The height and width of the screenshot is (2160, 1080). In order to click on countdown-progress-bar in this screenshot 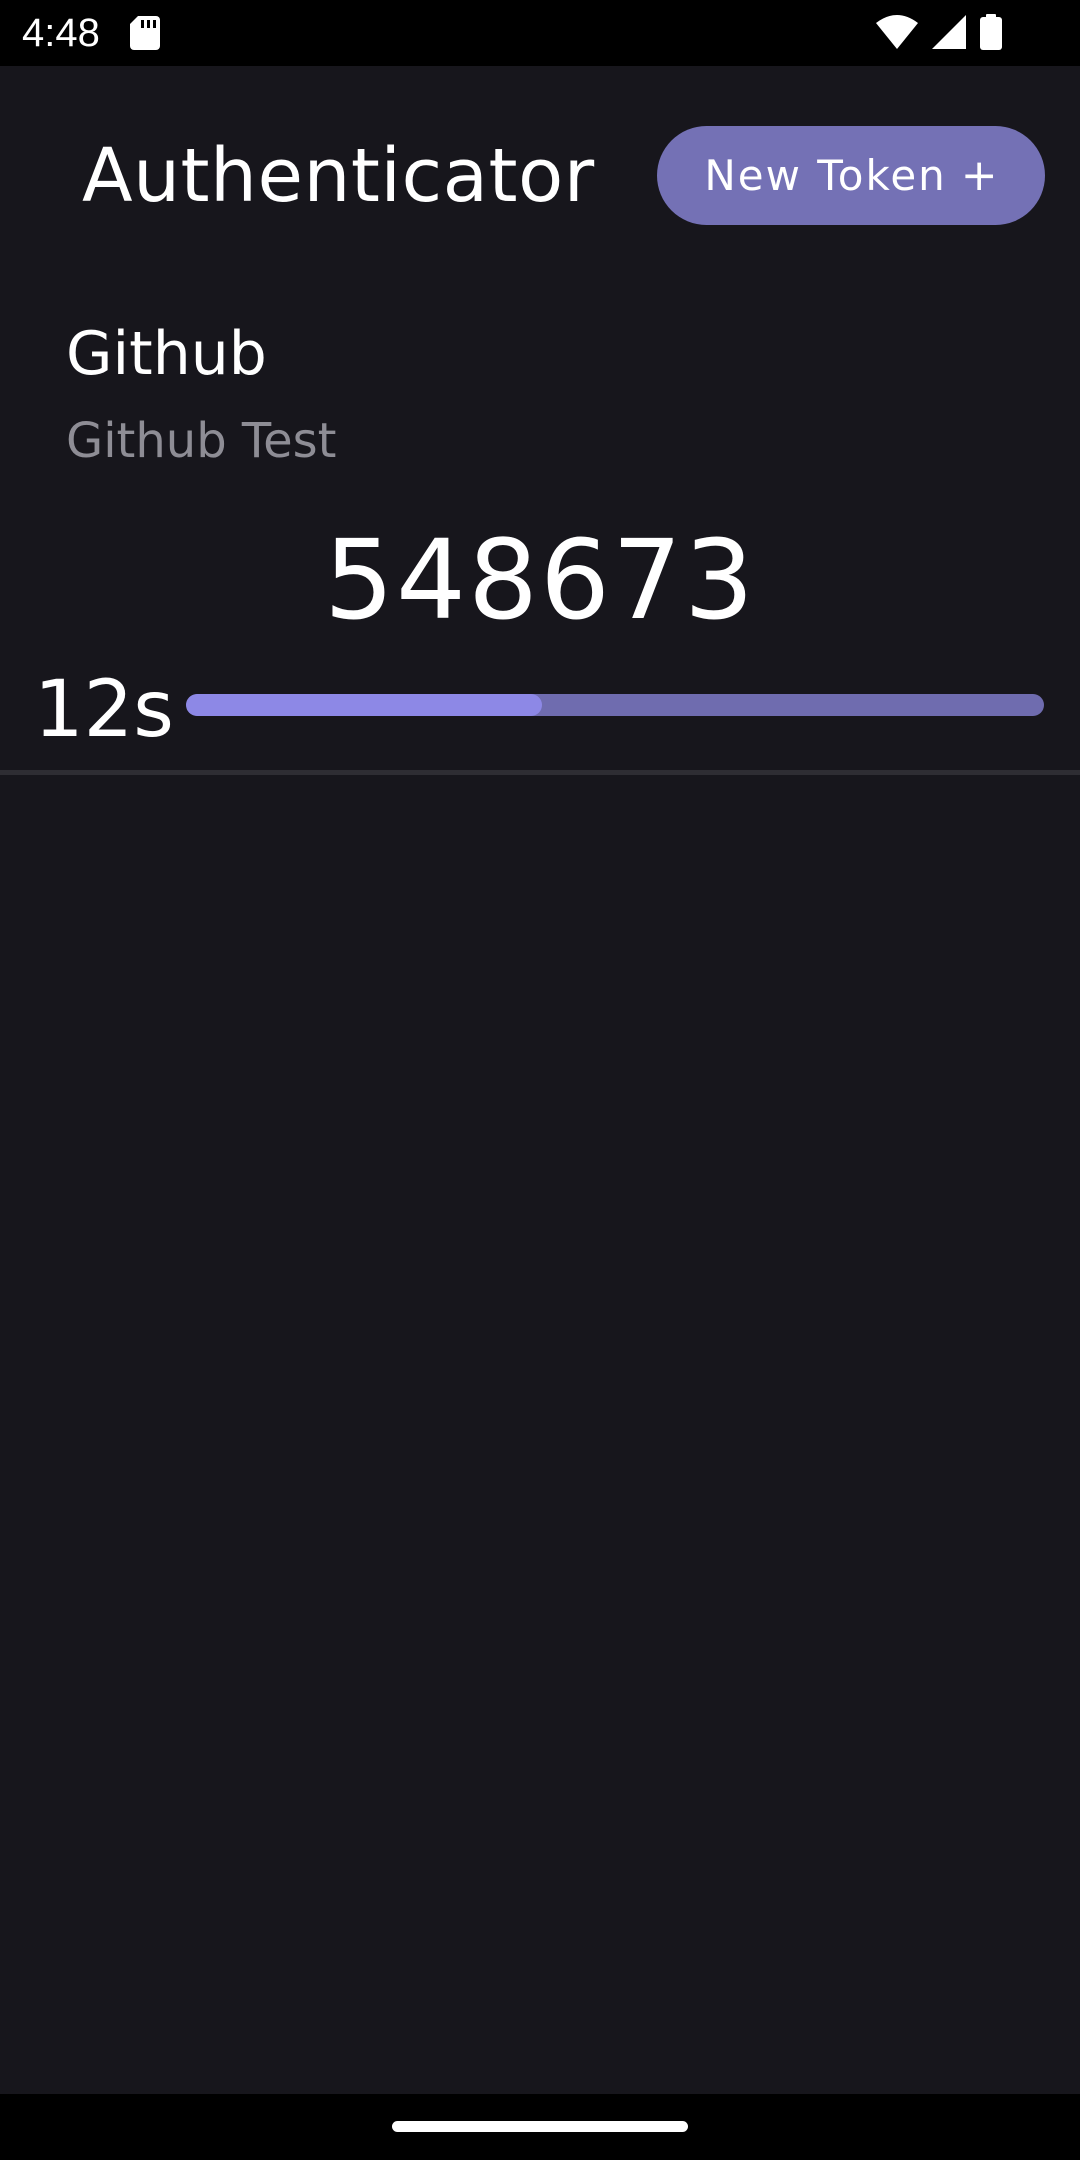, I will do `click(615, 705)`.